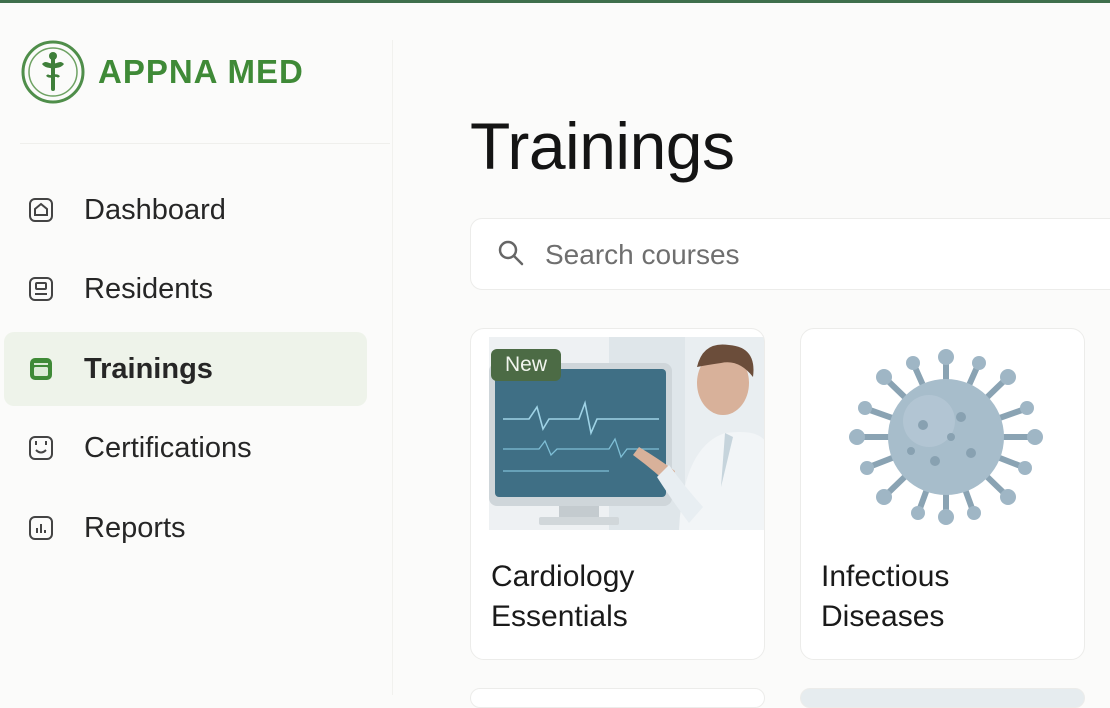  Describe the element at coordinates (155, 209) in the screenshot. I see `sidebar-item-label: Dashboard` at that location.